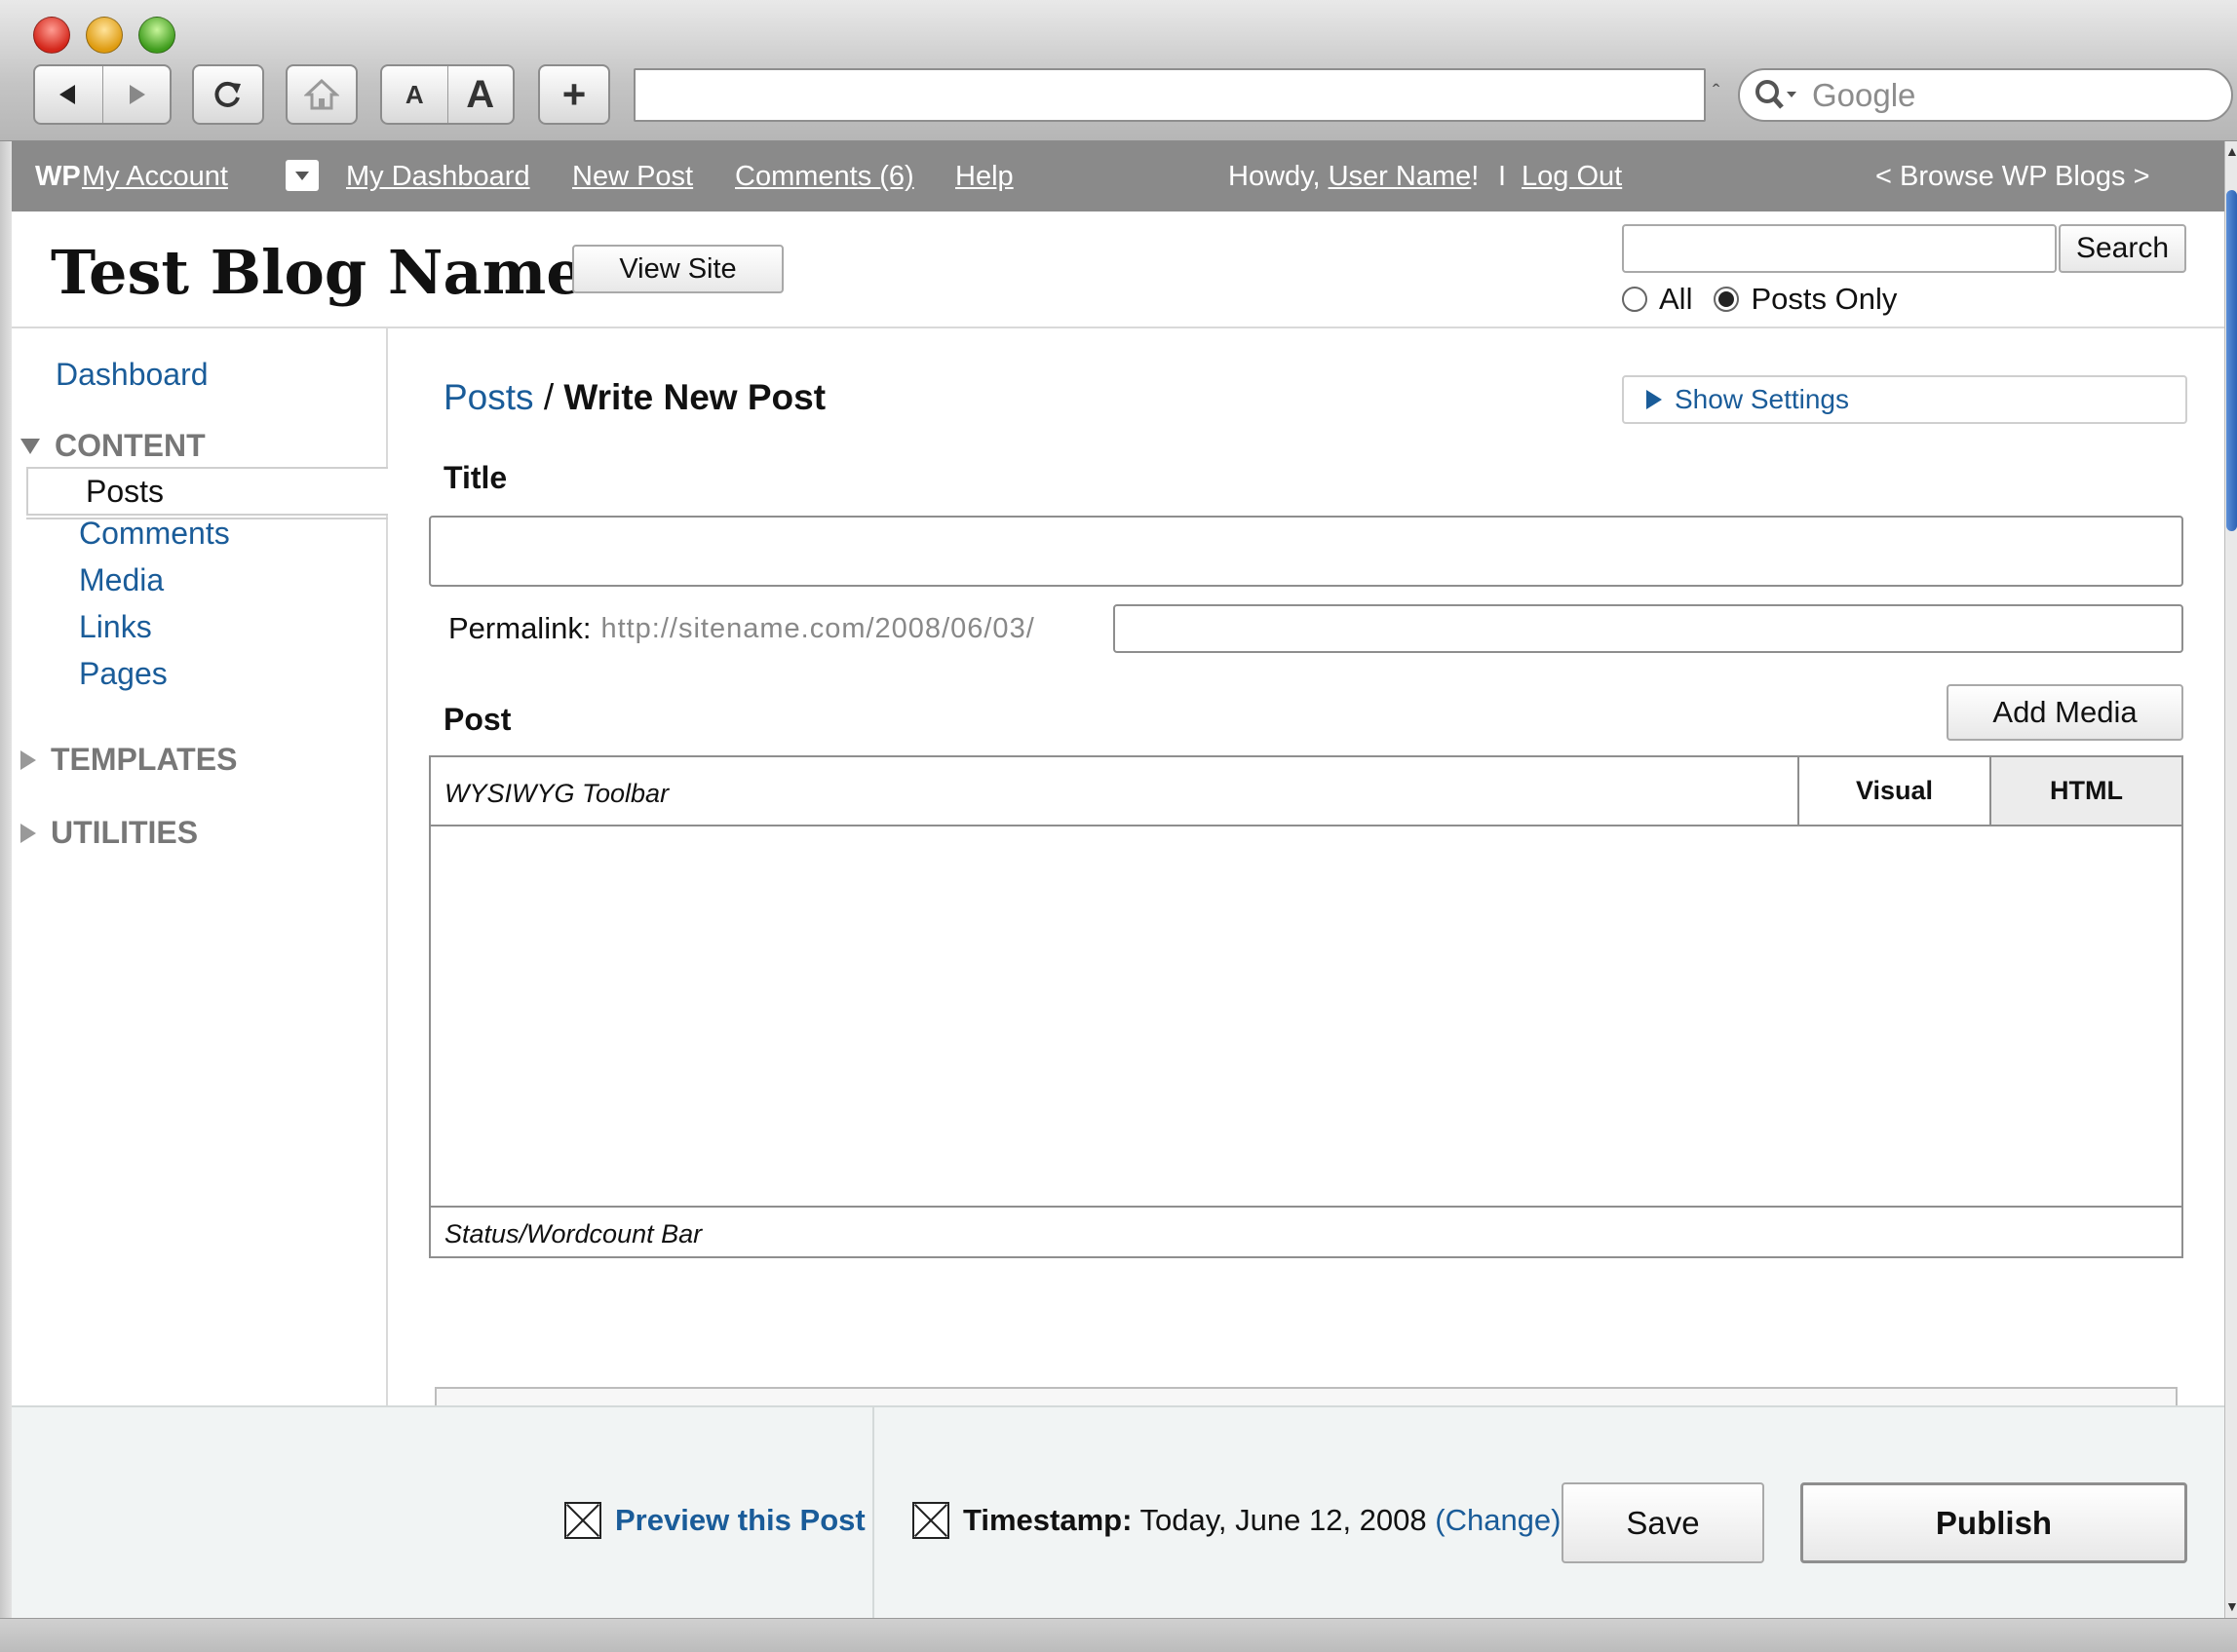 The image size is (2237, 1652). I want to click on timestamp-change-link: (Change), so click(1498, 1520).